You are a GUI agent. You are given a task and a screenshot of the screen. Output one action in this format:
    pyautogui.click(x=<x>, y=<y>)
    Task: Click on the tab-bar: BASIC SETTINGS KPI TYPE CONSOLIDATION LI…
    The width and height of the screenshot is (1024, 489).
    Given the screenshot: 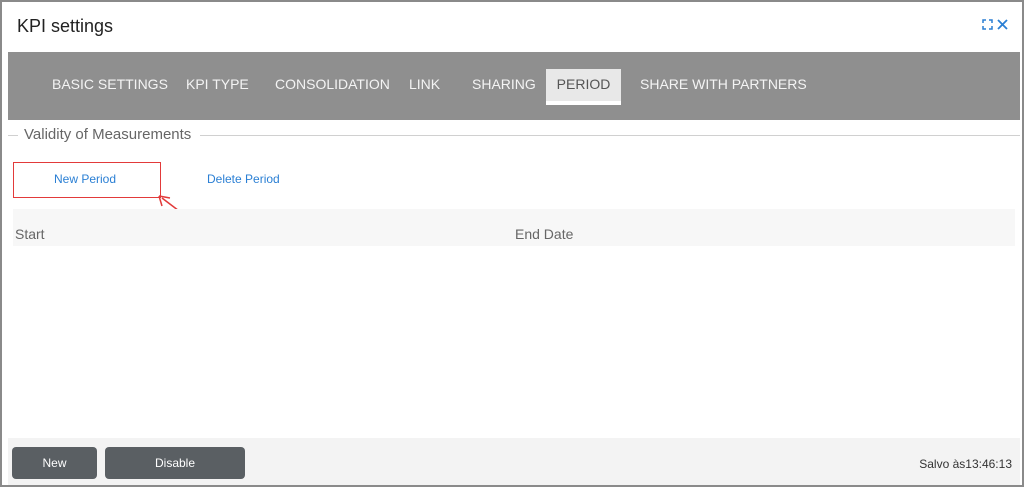 What is the action you would take?
    pyautogui.click(x=514, y=86)
    